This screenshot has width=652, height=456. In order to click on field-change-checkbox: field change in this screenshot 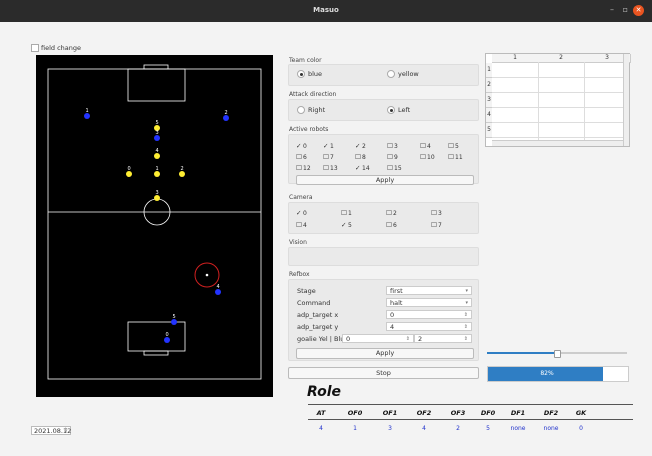, I will do `click(56, 48)`.